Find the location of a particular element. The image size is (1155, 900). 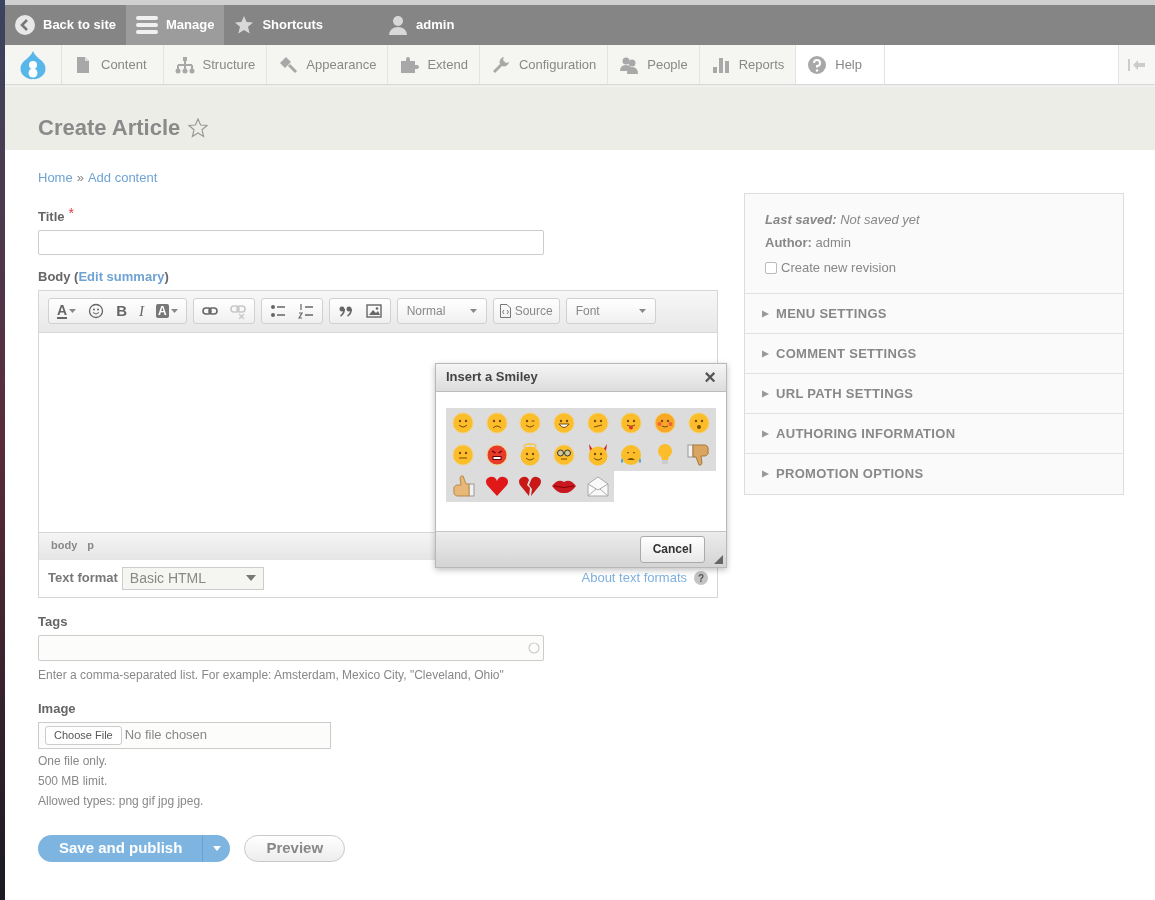

file-status: No file chosen is located at coordinates (166, 735).